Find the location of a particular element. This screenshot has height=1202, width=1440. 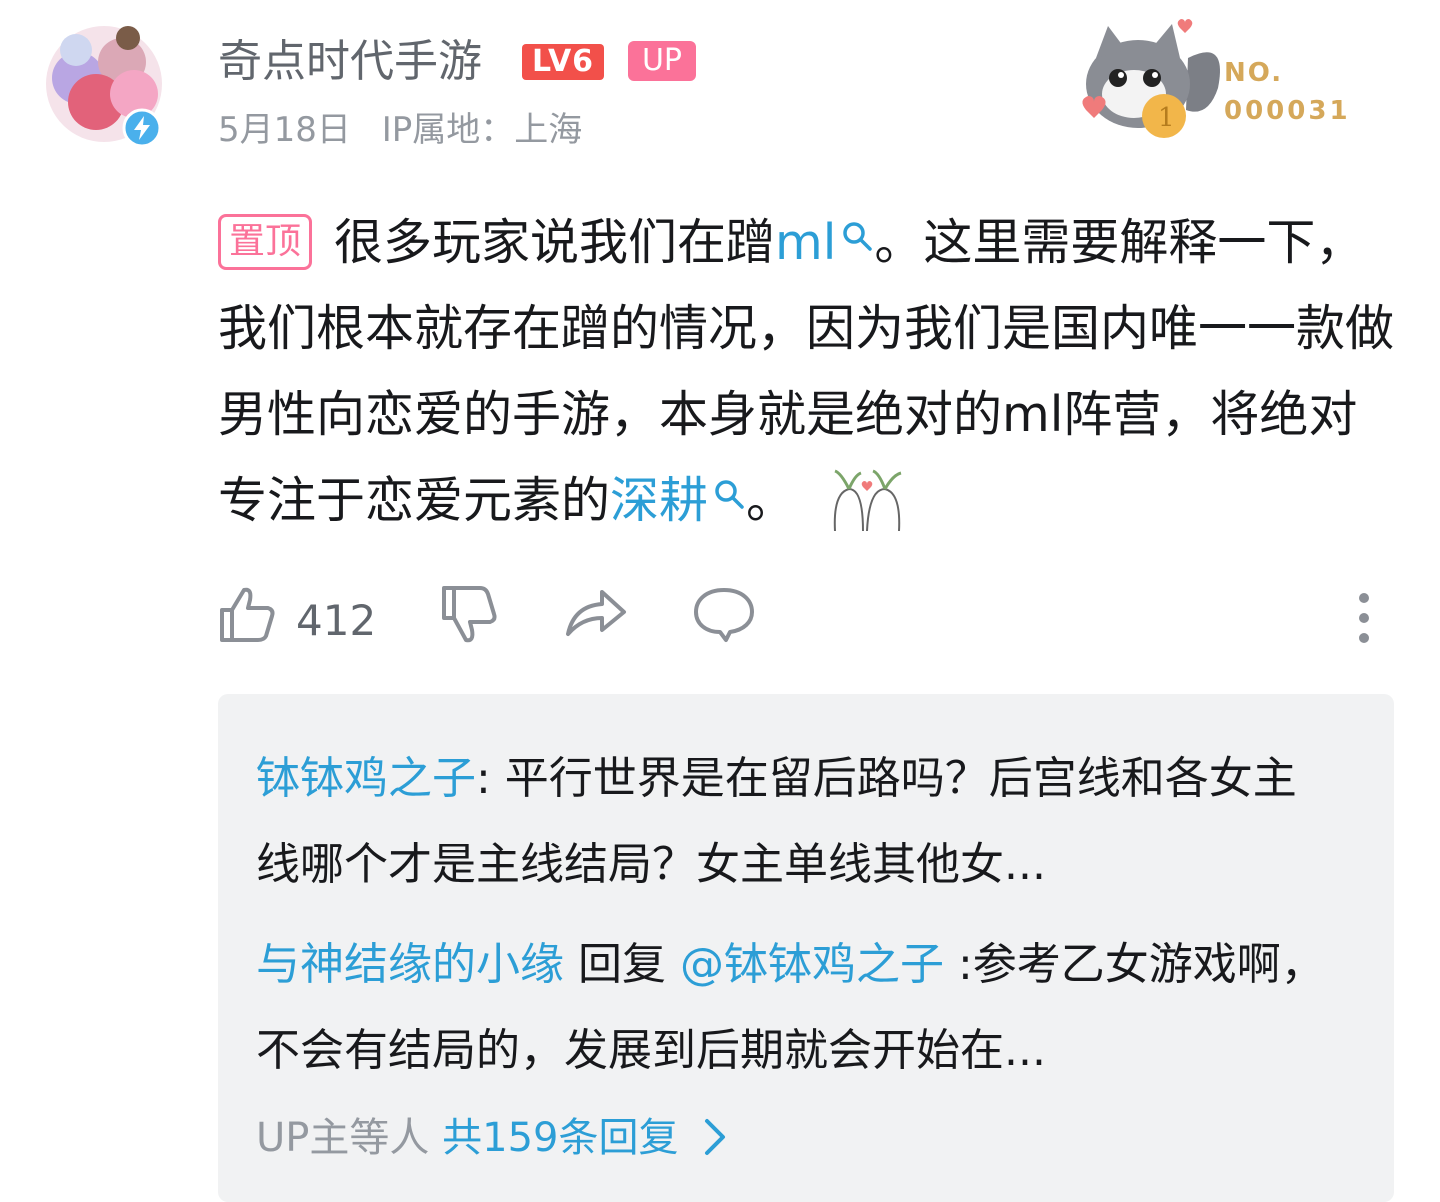

post-meta: 5月18日 IP属地：上海 is located at coordinates (410, 130).